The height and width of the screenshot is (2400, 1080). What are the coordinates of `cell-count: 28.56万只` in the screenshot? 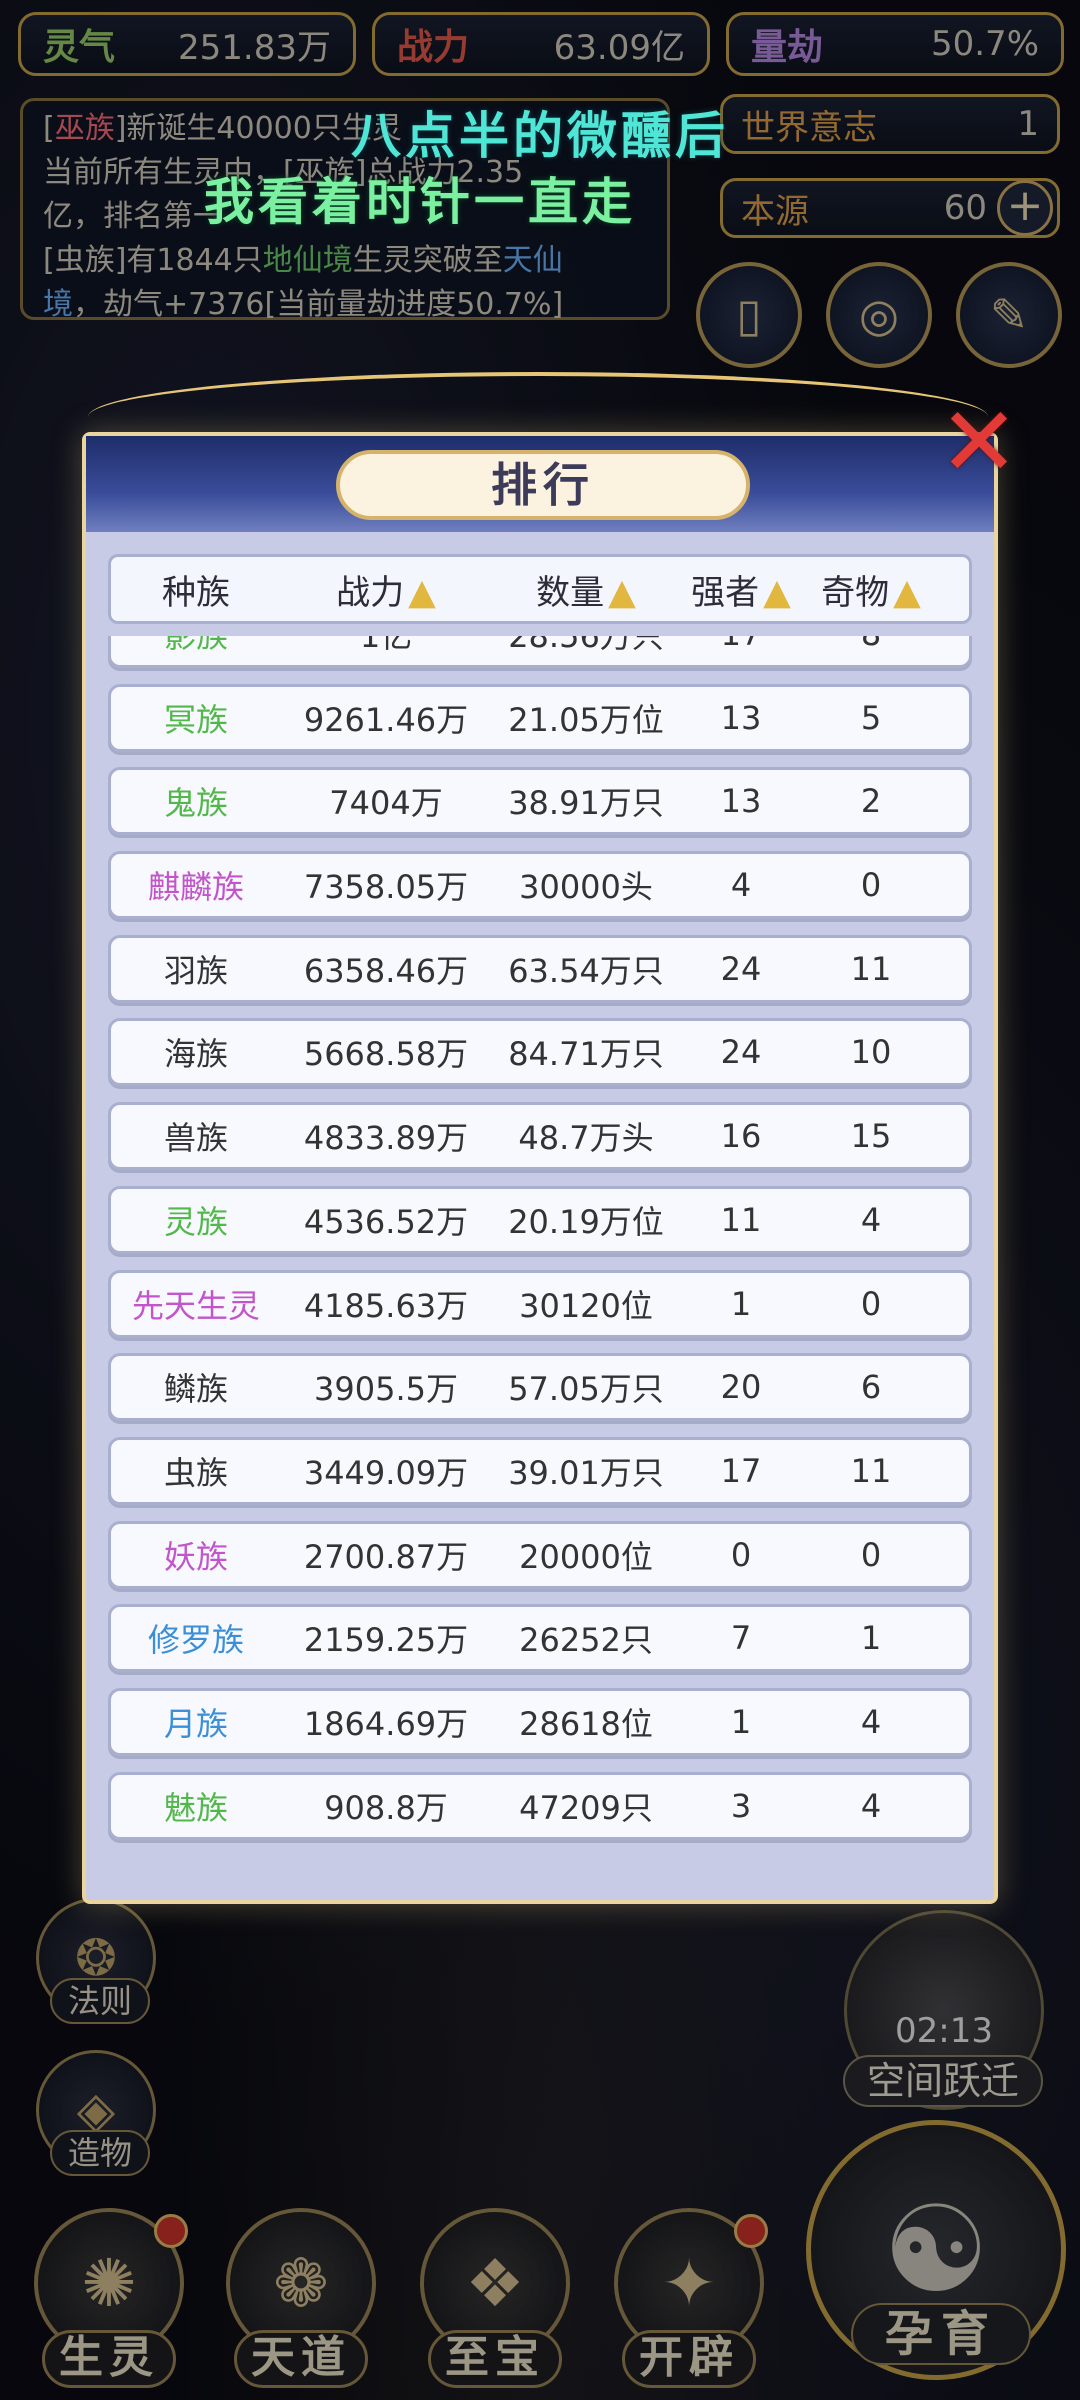 It's located at (586, 645).